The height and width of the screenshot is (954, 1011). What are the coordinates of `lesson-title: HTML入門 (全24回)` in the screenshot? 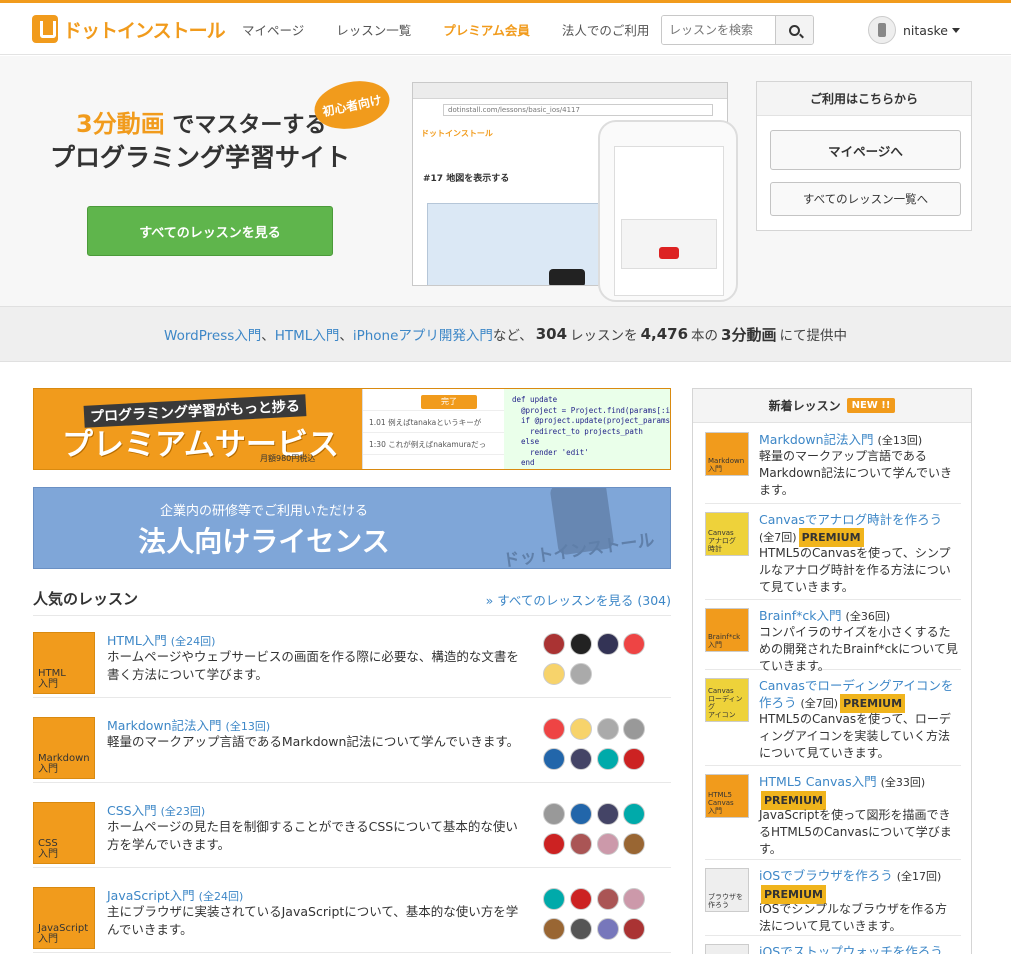 It's located at (161, 639).